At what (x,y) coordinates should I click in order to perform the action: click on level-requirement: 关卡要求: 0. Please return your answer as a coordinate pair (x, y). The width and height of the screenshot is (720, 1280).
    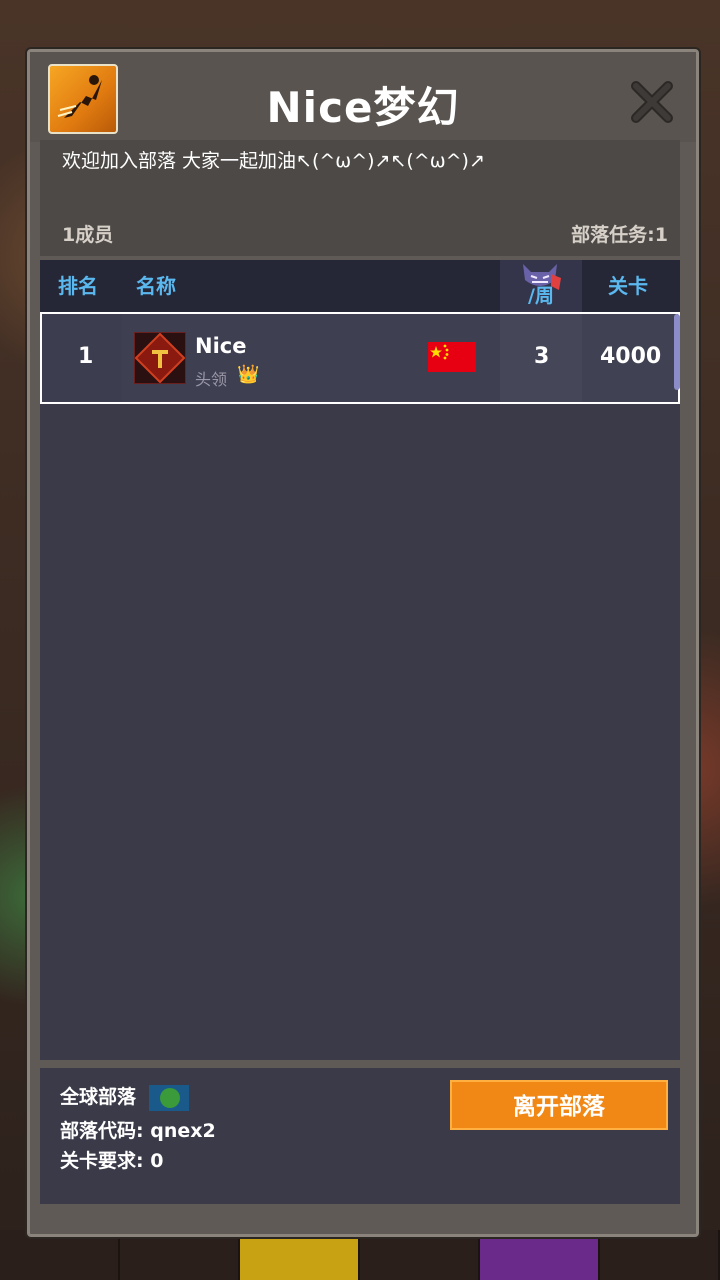
    Looking at the image, I should click on (112, 1161).